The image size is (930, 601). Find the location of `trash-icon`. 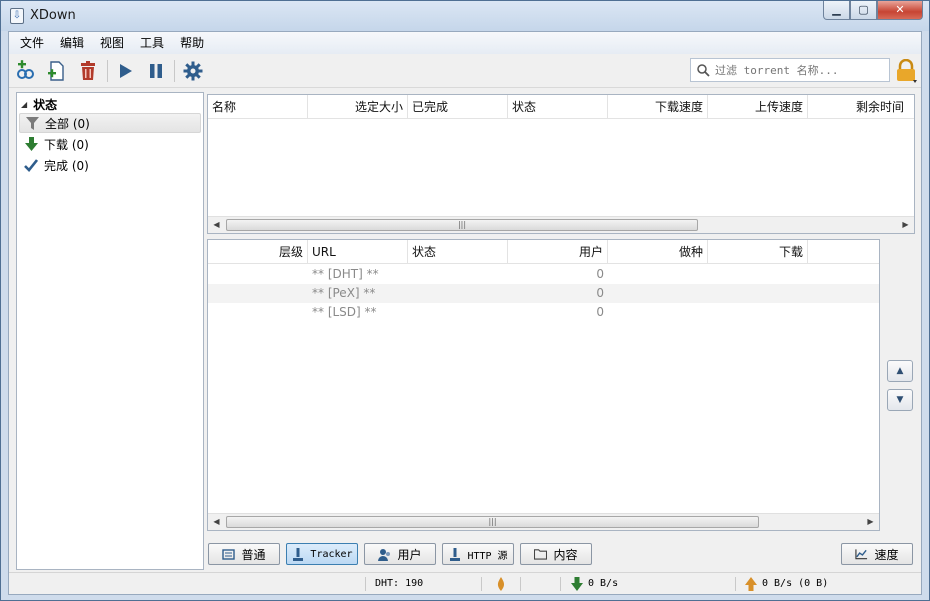

trash-icon is located at coordinates (88, 70).